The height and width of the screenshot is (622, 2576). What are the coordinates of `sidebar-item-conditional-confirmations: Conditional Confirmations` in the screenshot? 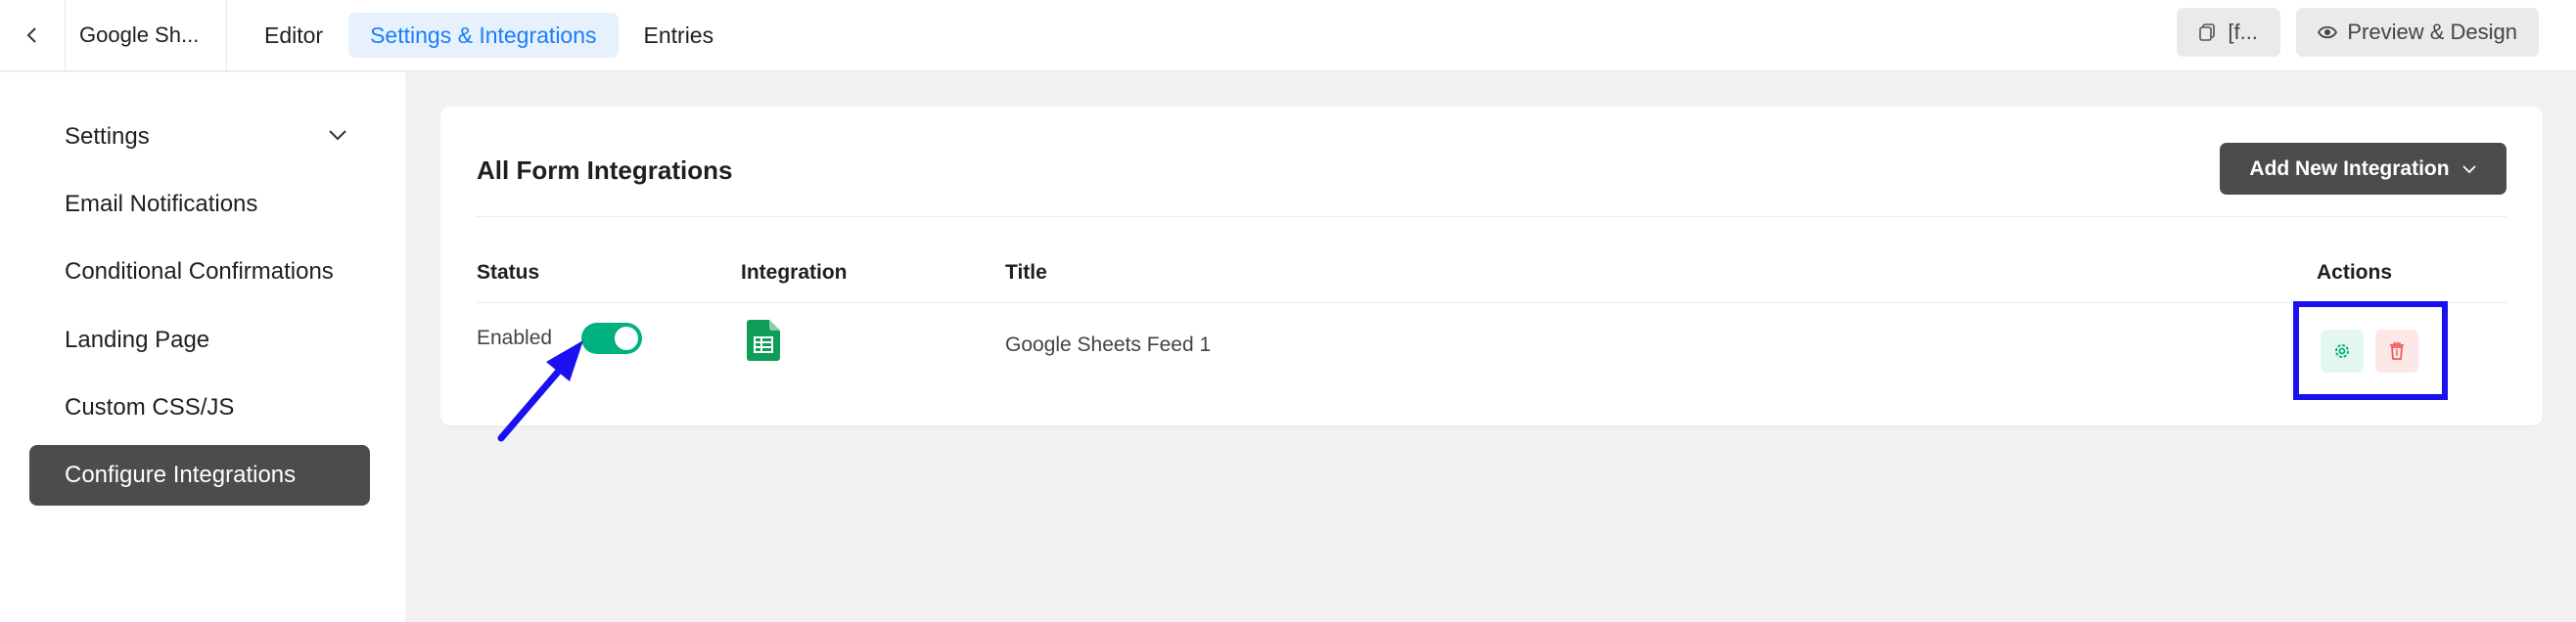 It's located at (200, 272).